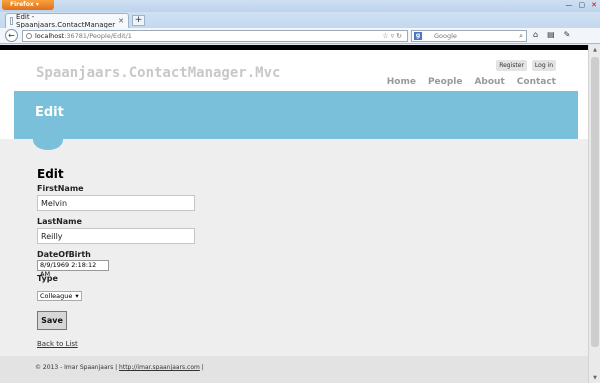 The image size is (600, 383). Describe the element at coordinates (29, 36) in the screenshot. I see `site-identity-icon` at that location.